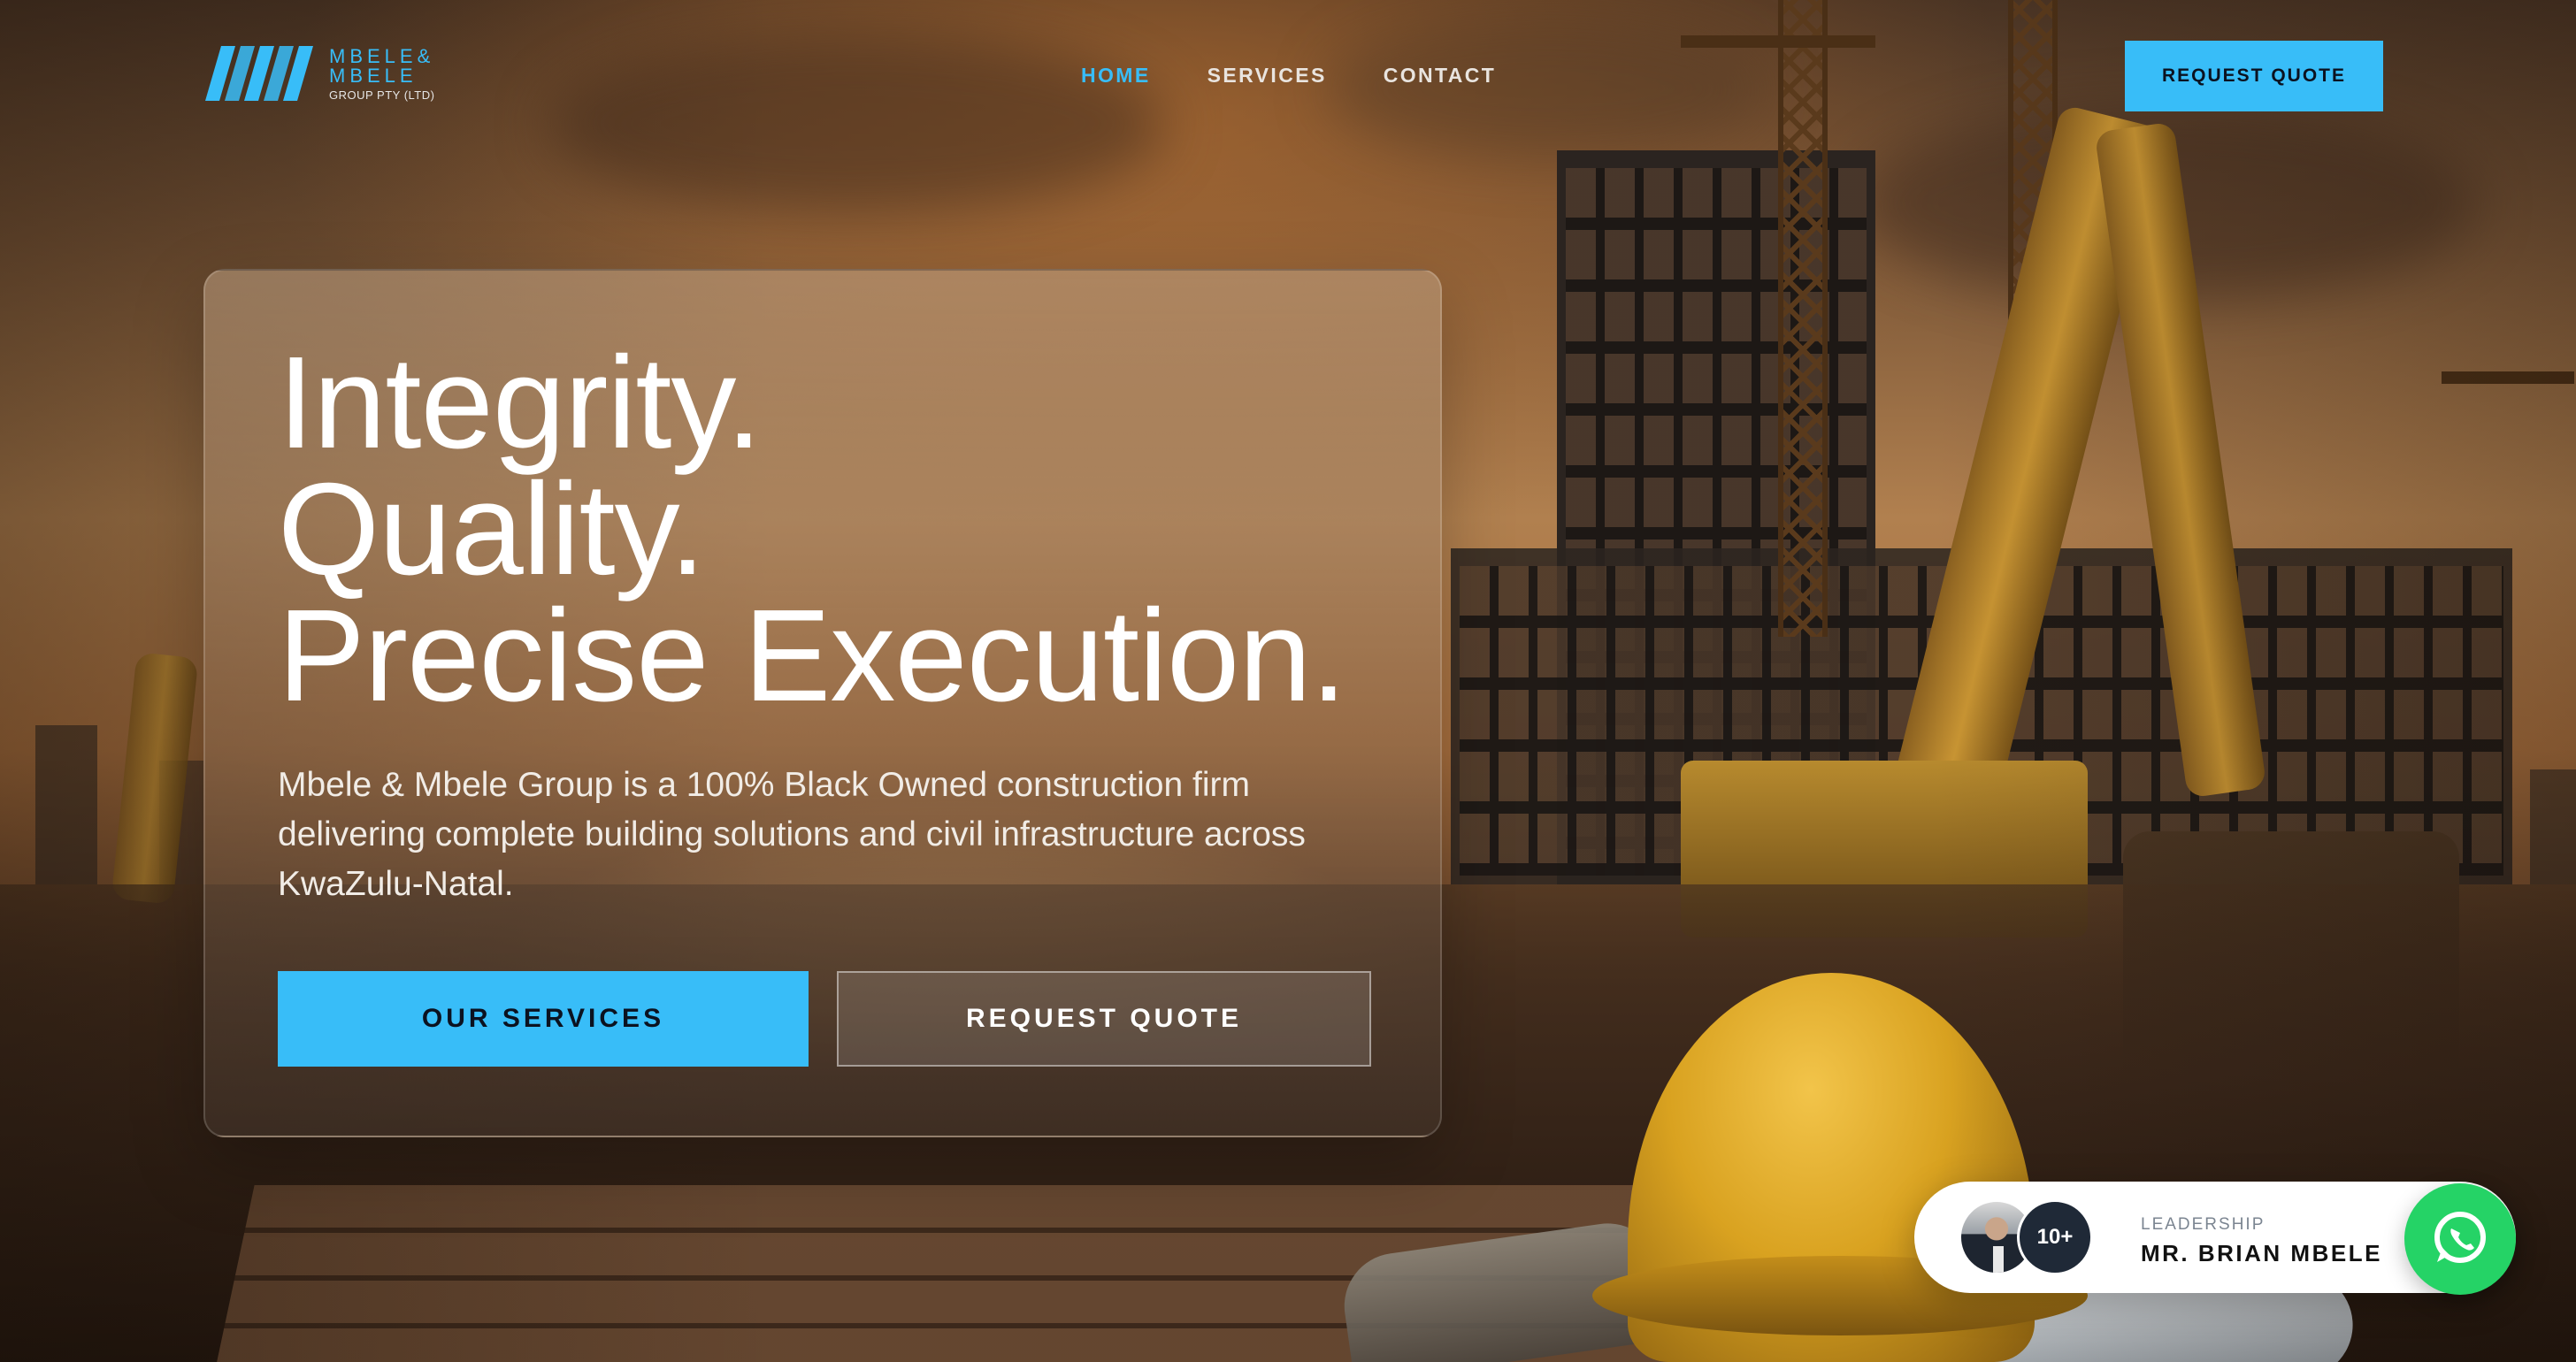 This screenshot has height=1362, width=2576. Describe the element at coordinates (2055, 1237) in the screenshot. I see `experience-badge: 10+` at that location.